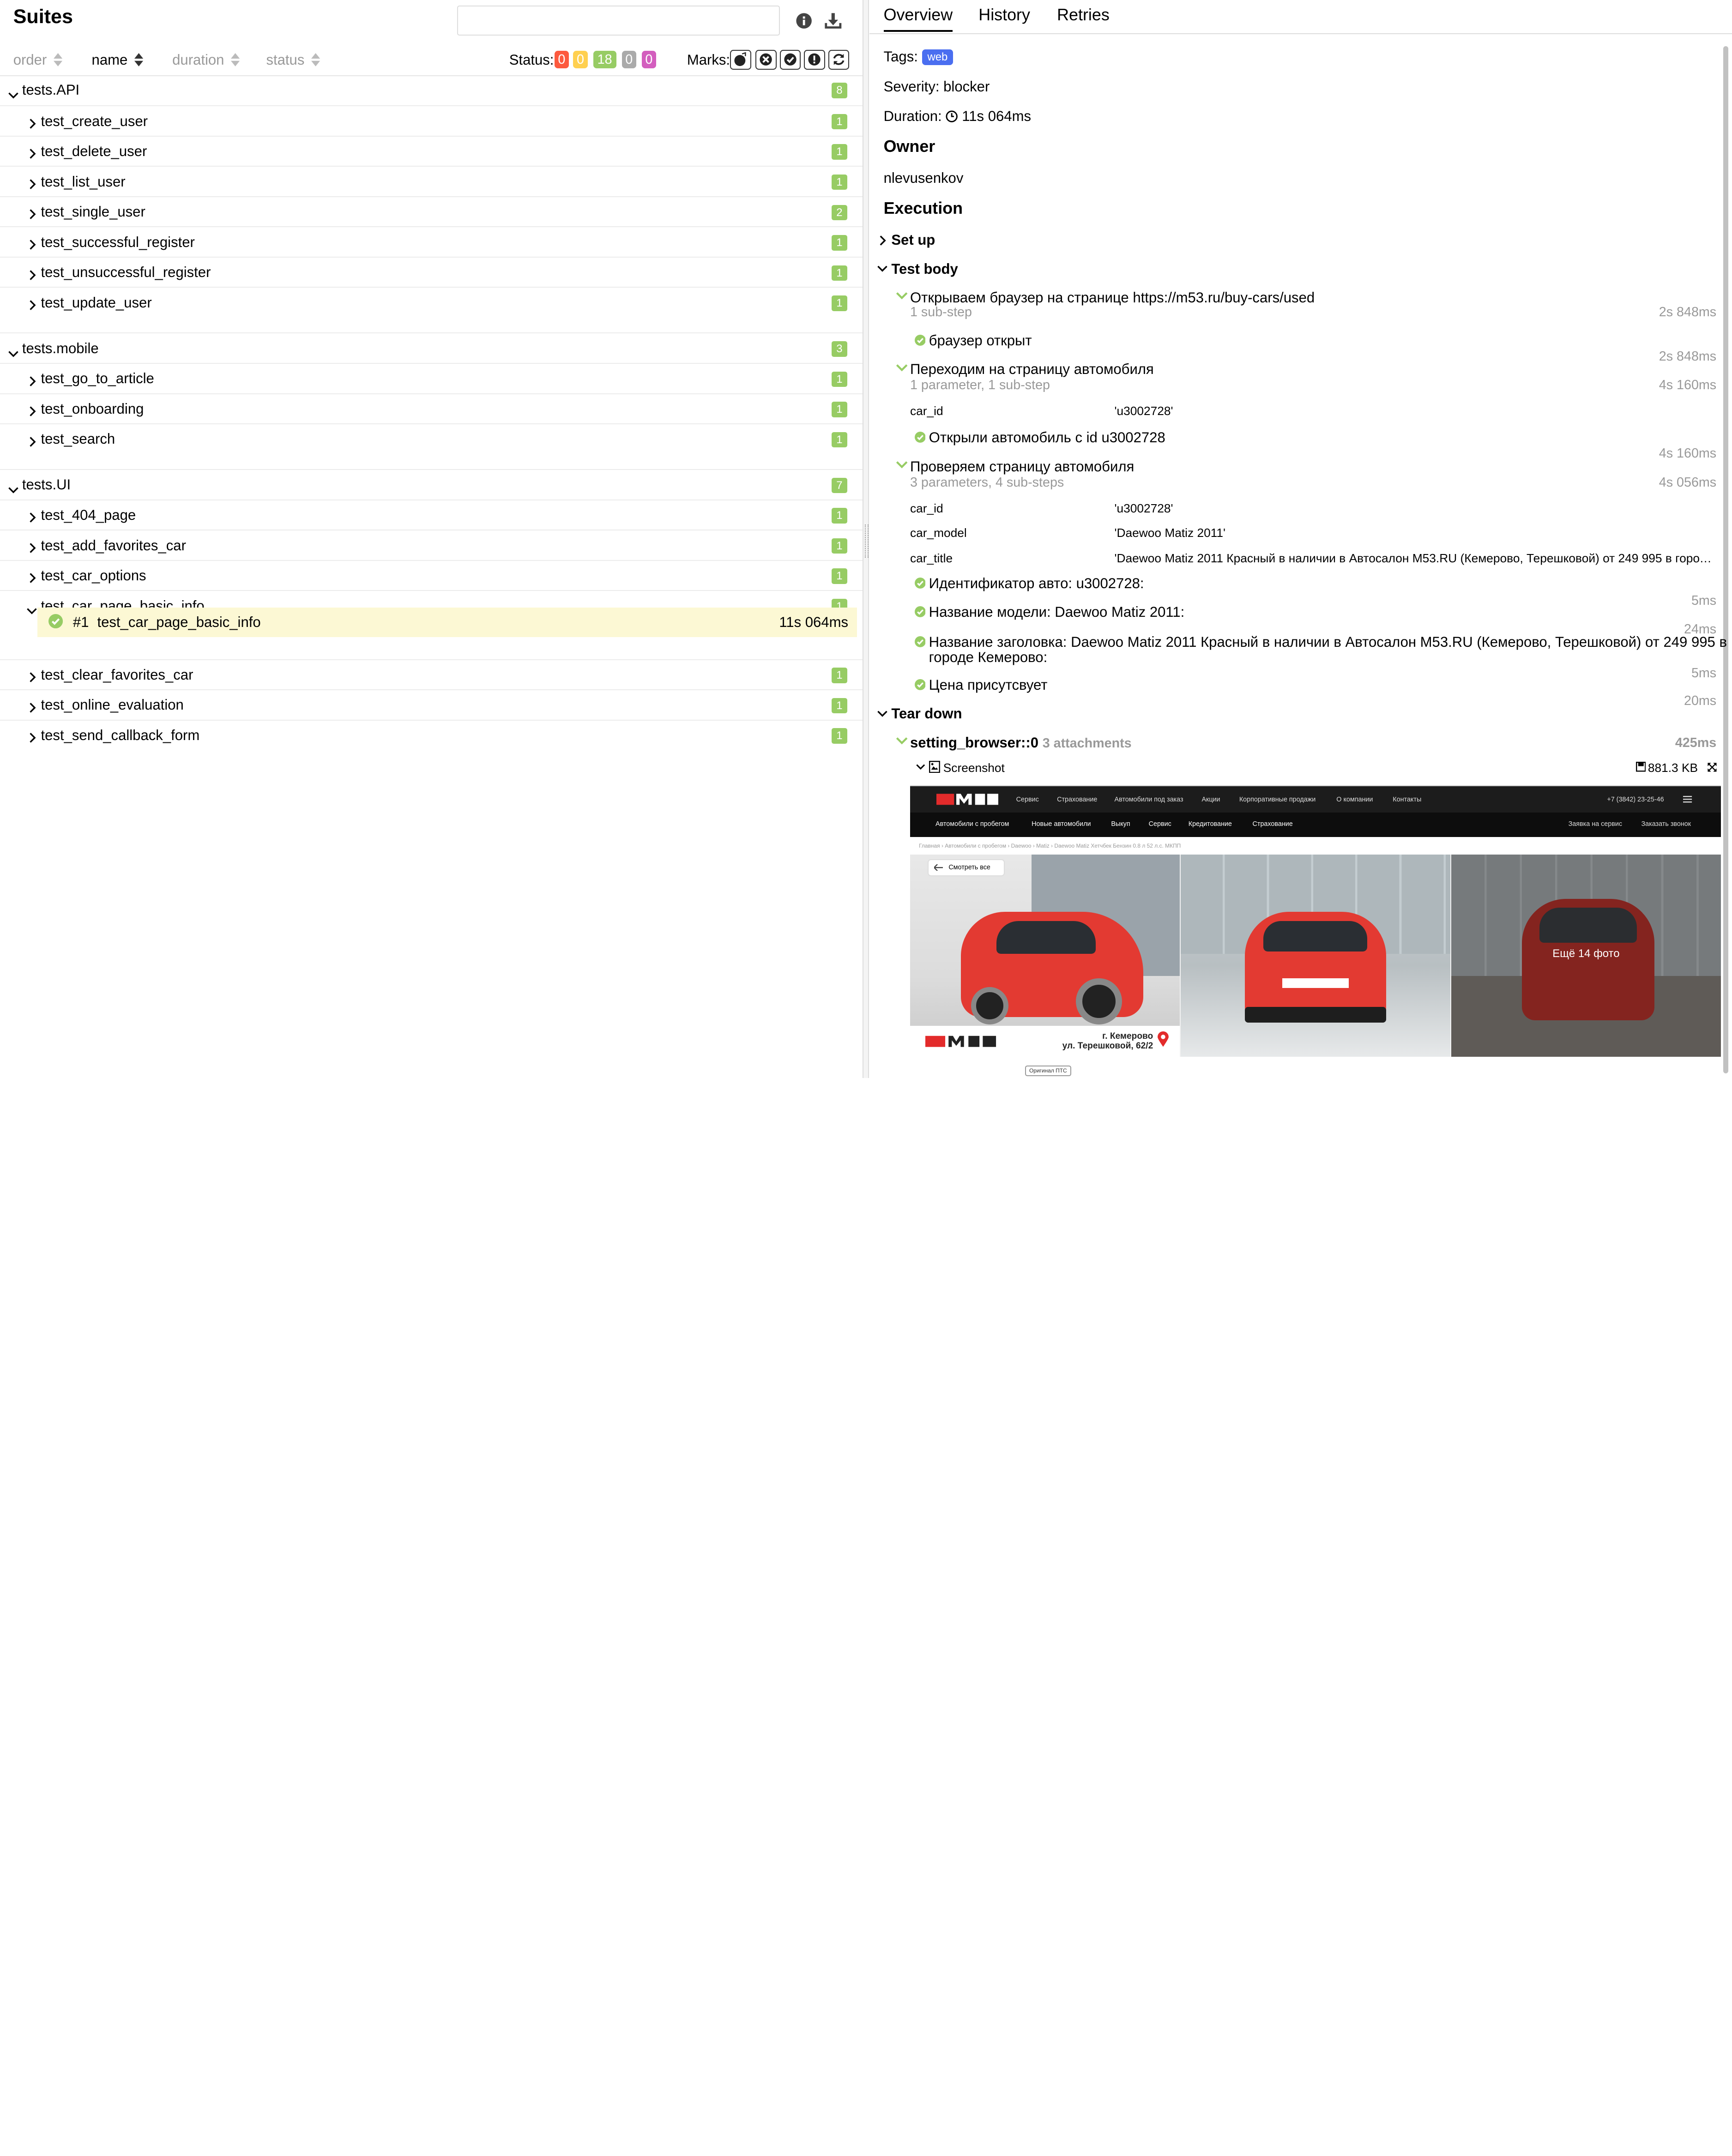 This screenshot has height=2156, width=1732. I want to click on selected-test-result: #1 test_car_page_basic_info 11s 064ms, so click(447, 622).